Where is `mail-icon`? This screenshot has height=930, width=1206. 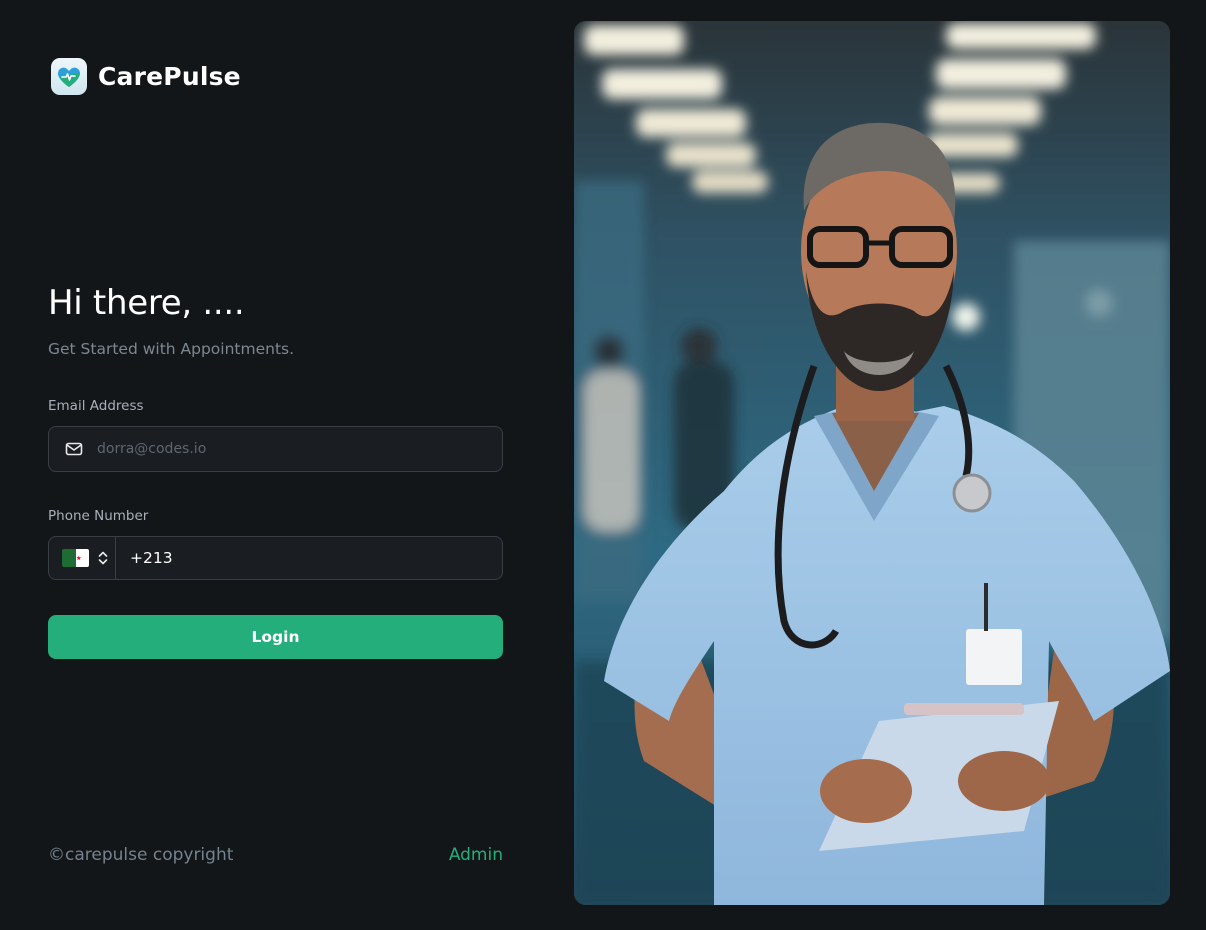 mail-icon is located at coordinates (75, 449).